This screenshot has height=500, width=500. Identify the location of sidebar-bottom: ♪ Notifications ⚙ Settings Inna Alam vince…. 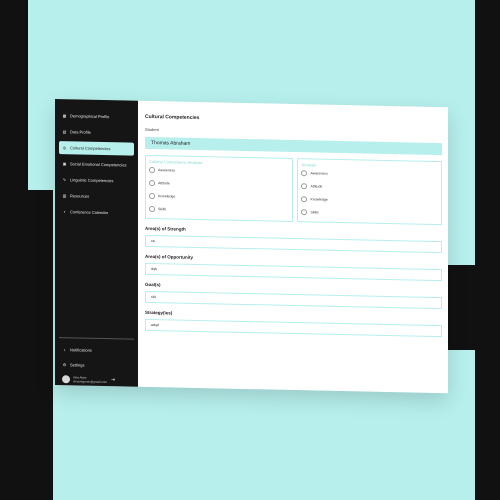
(96, 364).